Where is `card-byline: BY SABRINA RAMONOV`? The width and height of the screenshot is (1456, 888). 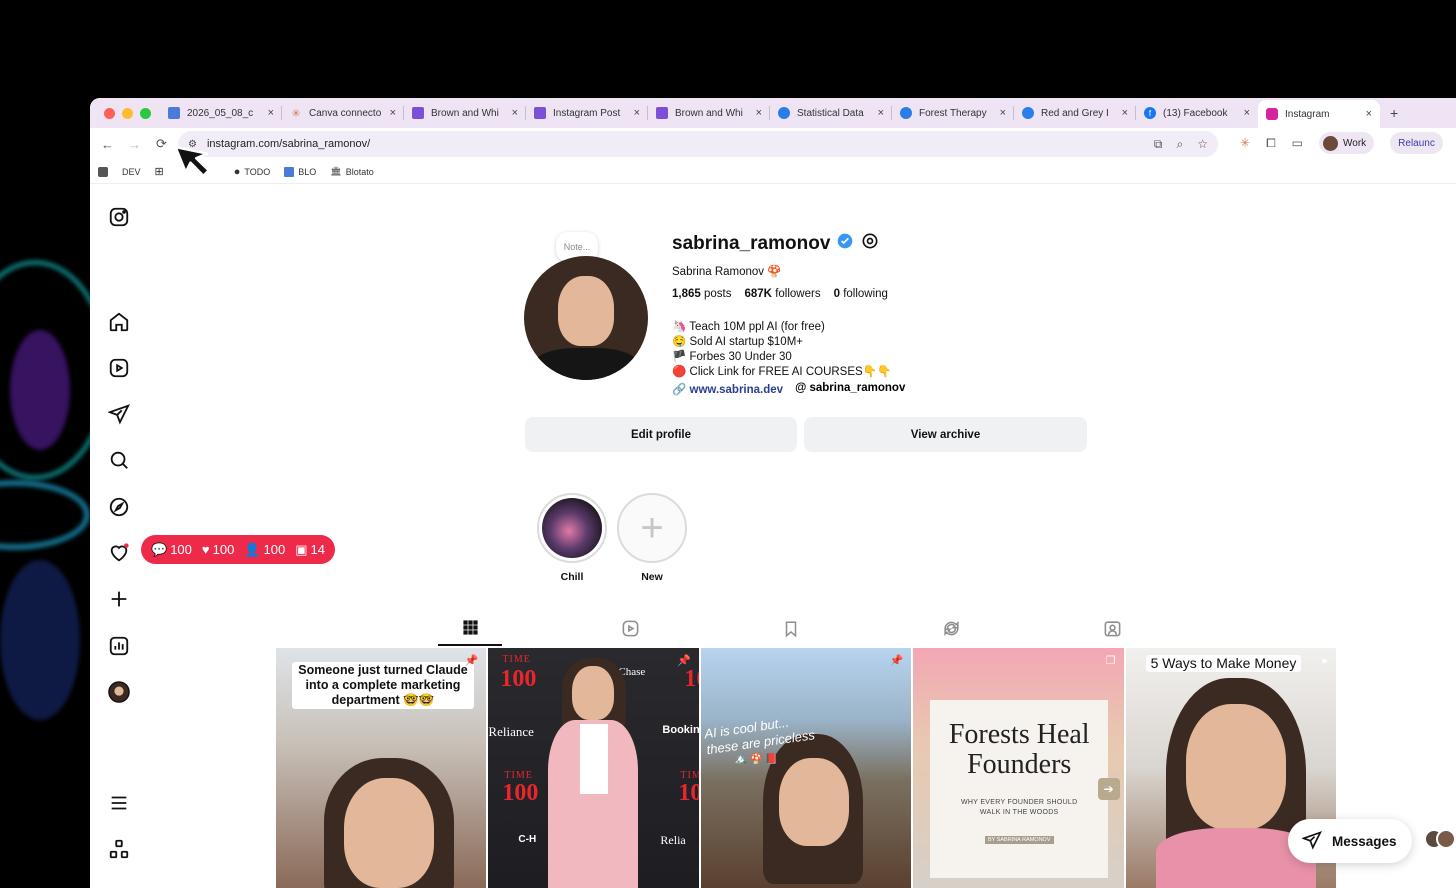
card-byline: BY SABRINA RAMONOV is located at coordinates (1019, 840).